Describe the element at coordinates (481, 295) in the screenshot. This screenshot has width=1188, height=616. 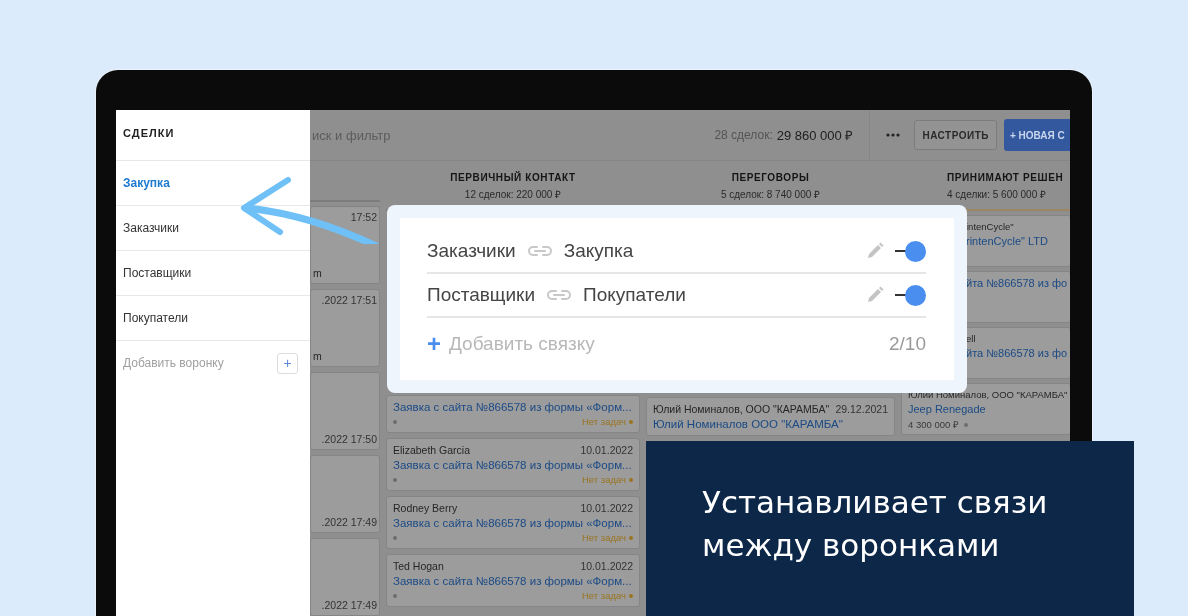
I see `funnel-name: Поставщики` at that location.